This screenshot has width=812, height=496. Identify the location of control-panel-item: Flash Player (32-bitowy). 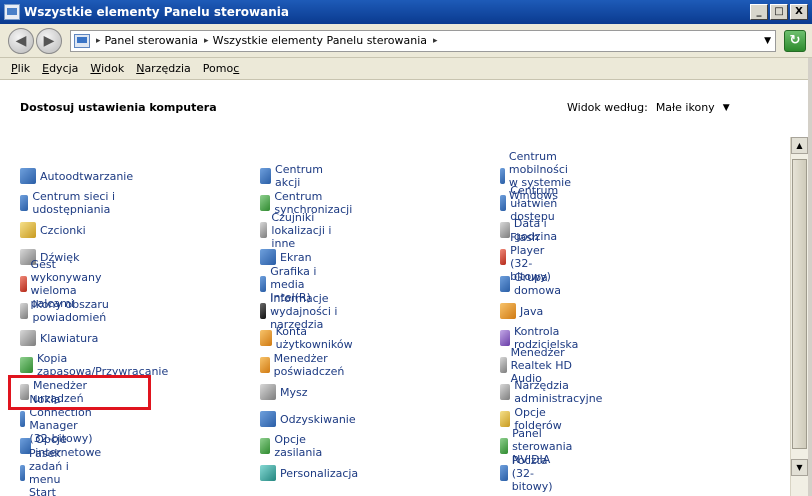
(530, 257).